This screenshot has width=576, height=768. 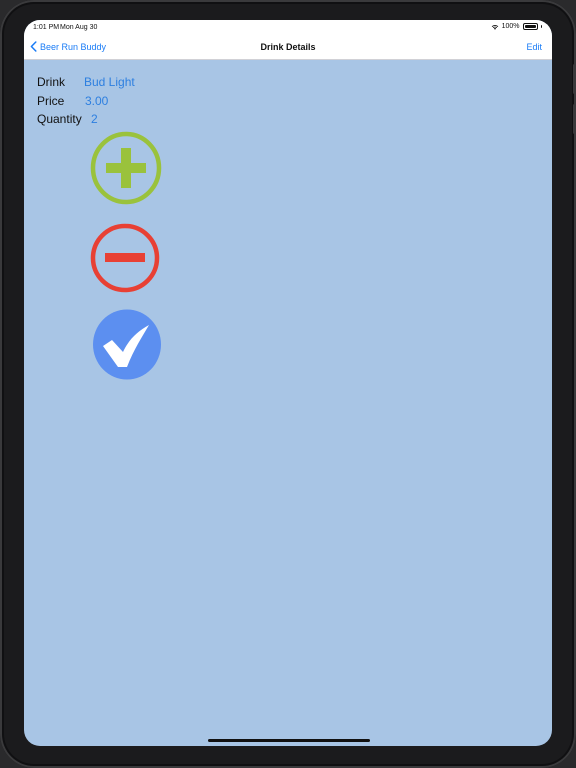 I want to click on battery-percent: 100%, so click(x=510, y=26).